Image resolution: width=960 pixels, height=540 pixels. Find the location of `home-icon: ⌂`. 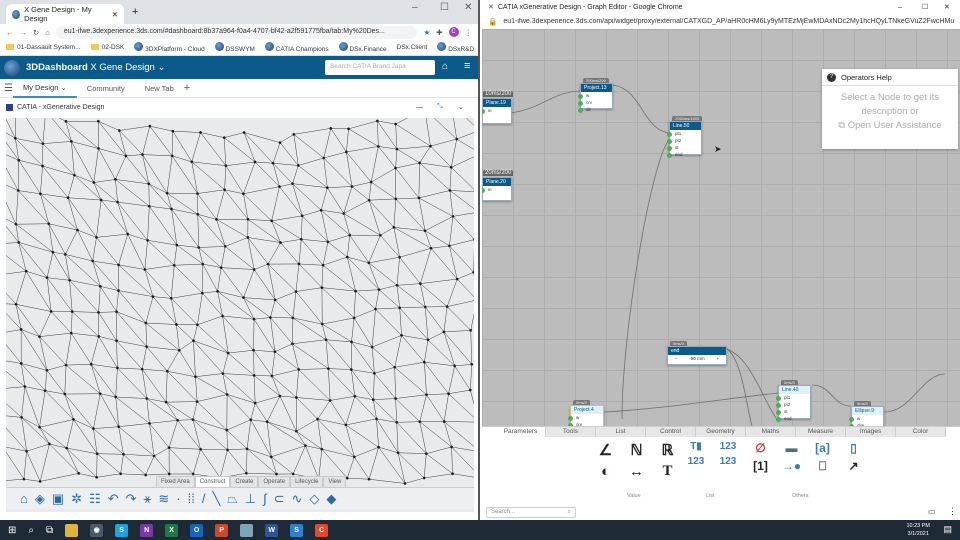

home-icon: ⌂ is located at coordinates (47, 32).